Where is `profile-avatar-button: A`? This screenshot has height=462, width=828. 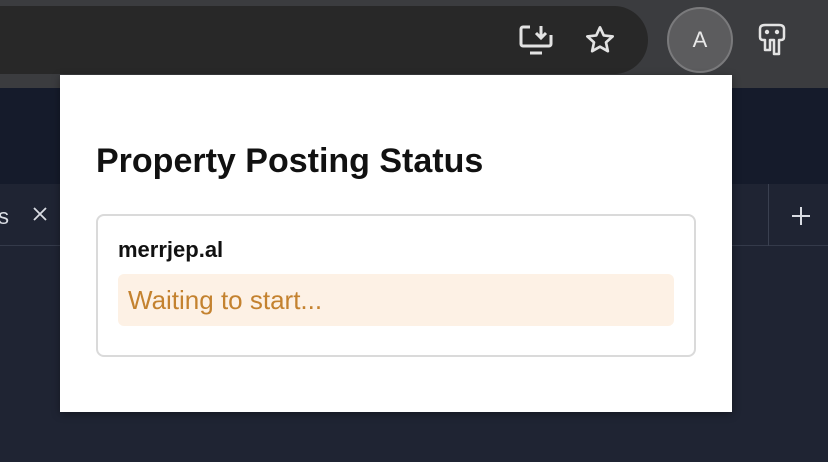
profile-avatar-button: A is located at coordinates (700, 40).